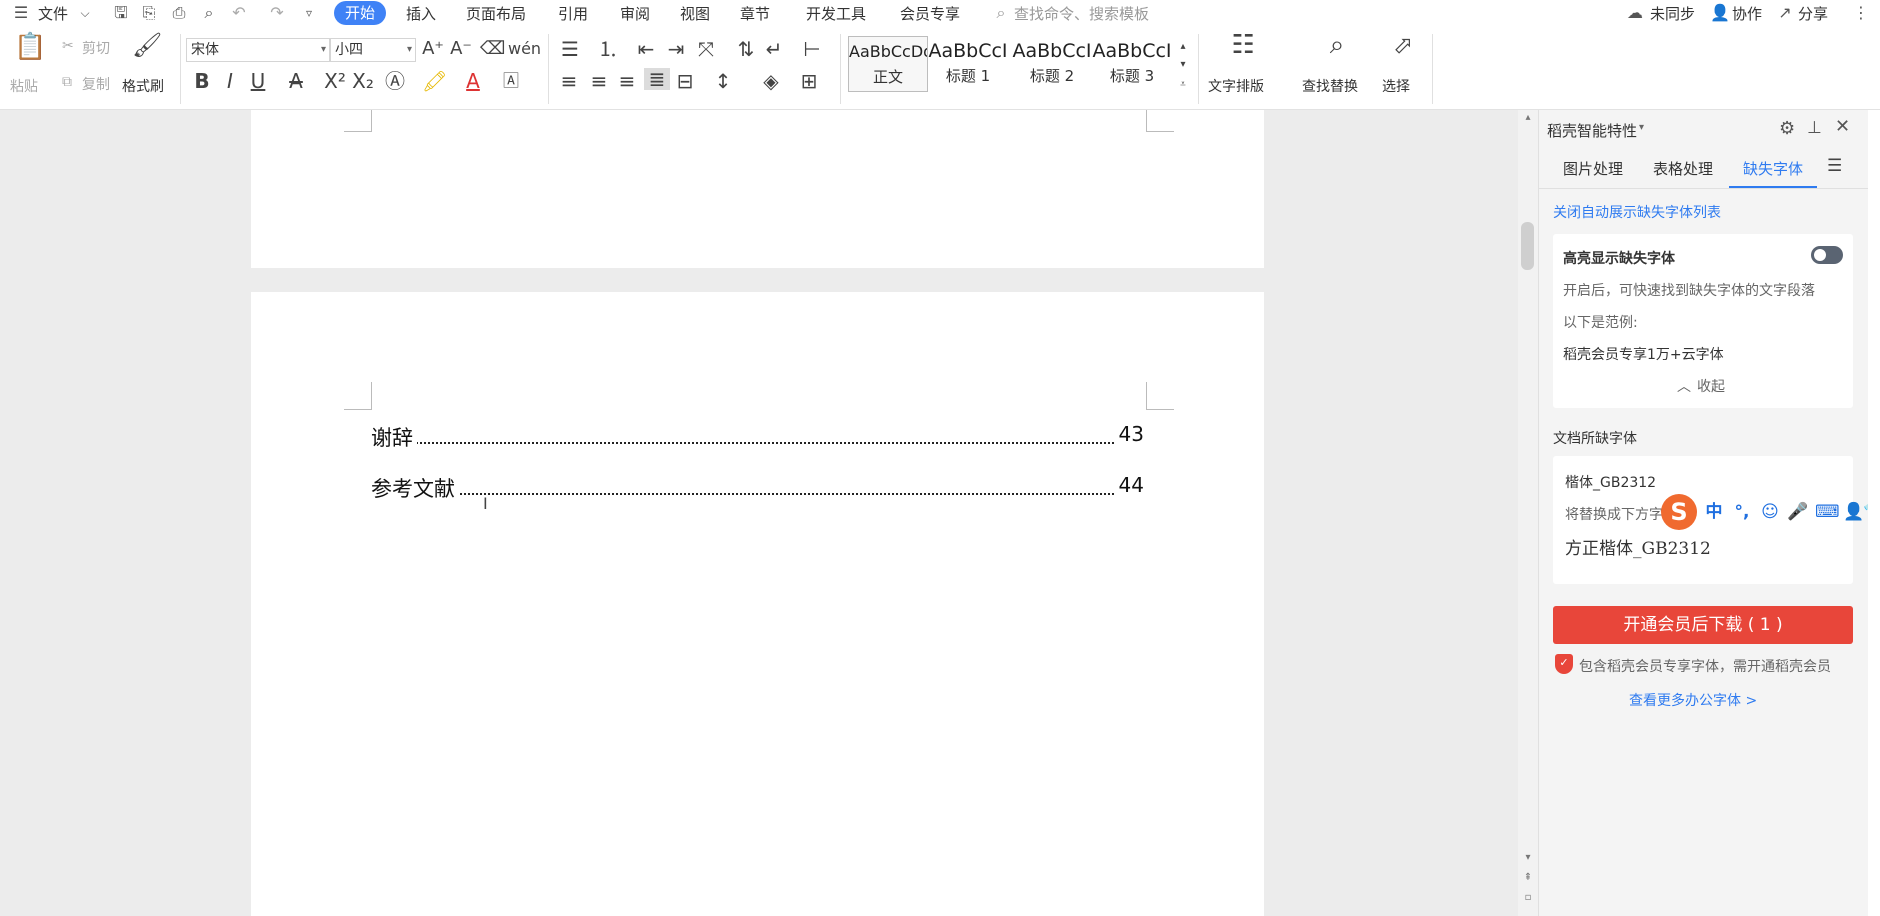 Image resolution: width=1880 pixels, height=916 pixels. Describe the element at coordinates (96, 84) in the screenshot. I see `copy-button: 复制` at that location.